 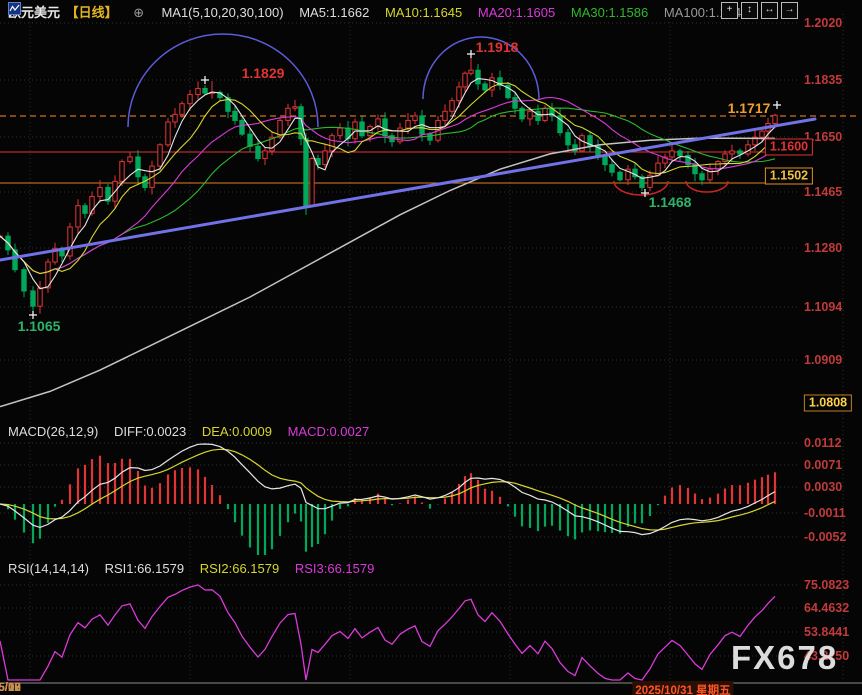 What do you see at coordinates (823, 443) in the screenshot?
I see `y-axis-label: 0.0112` at bounding box center [823, 443].